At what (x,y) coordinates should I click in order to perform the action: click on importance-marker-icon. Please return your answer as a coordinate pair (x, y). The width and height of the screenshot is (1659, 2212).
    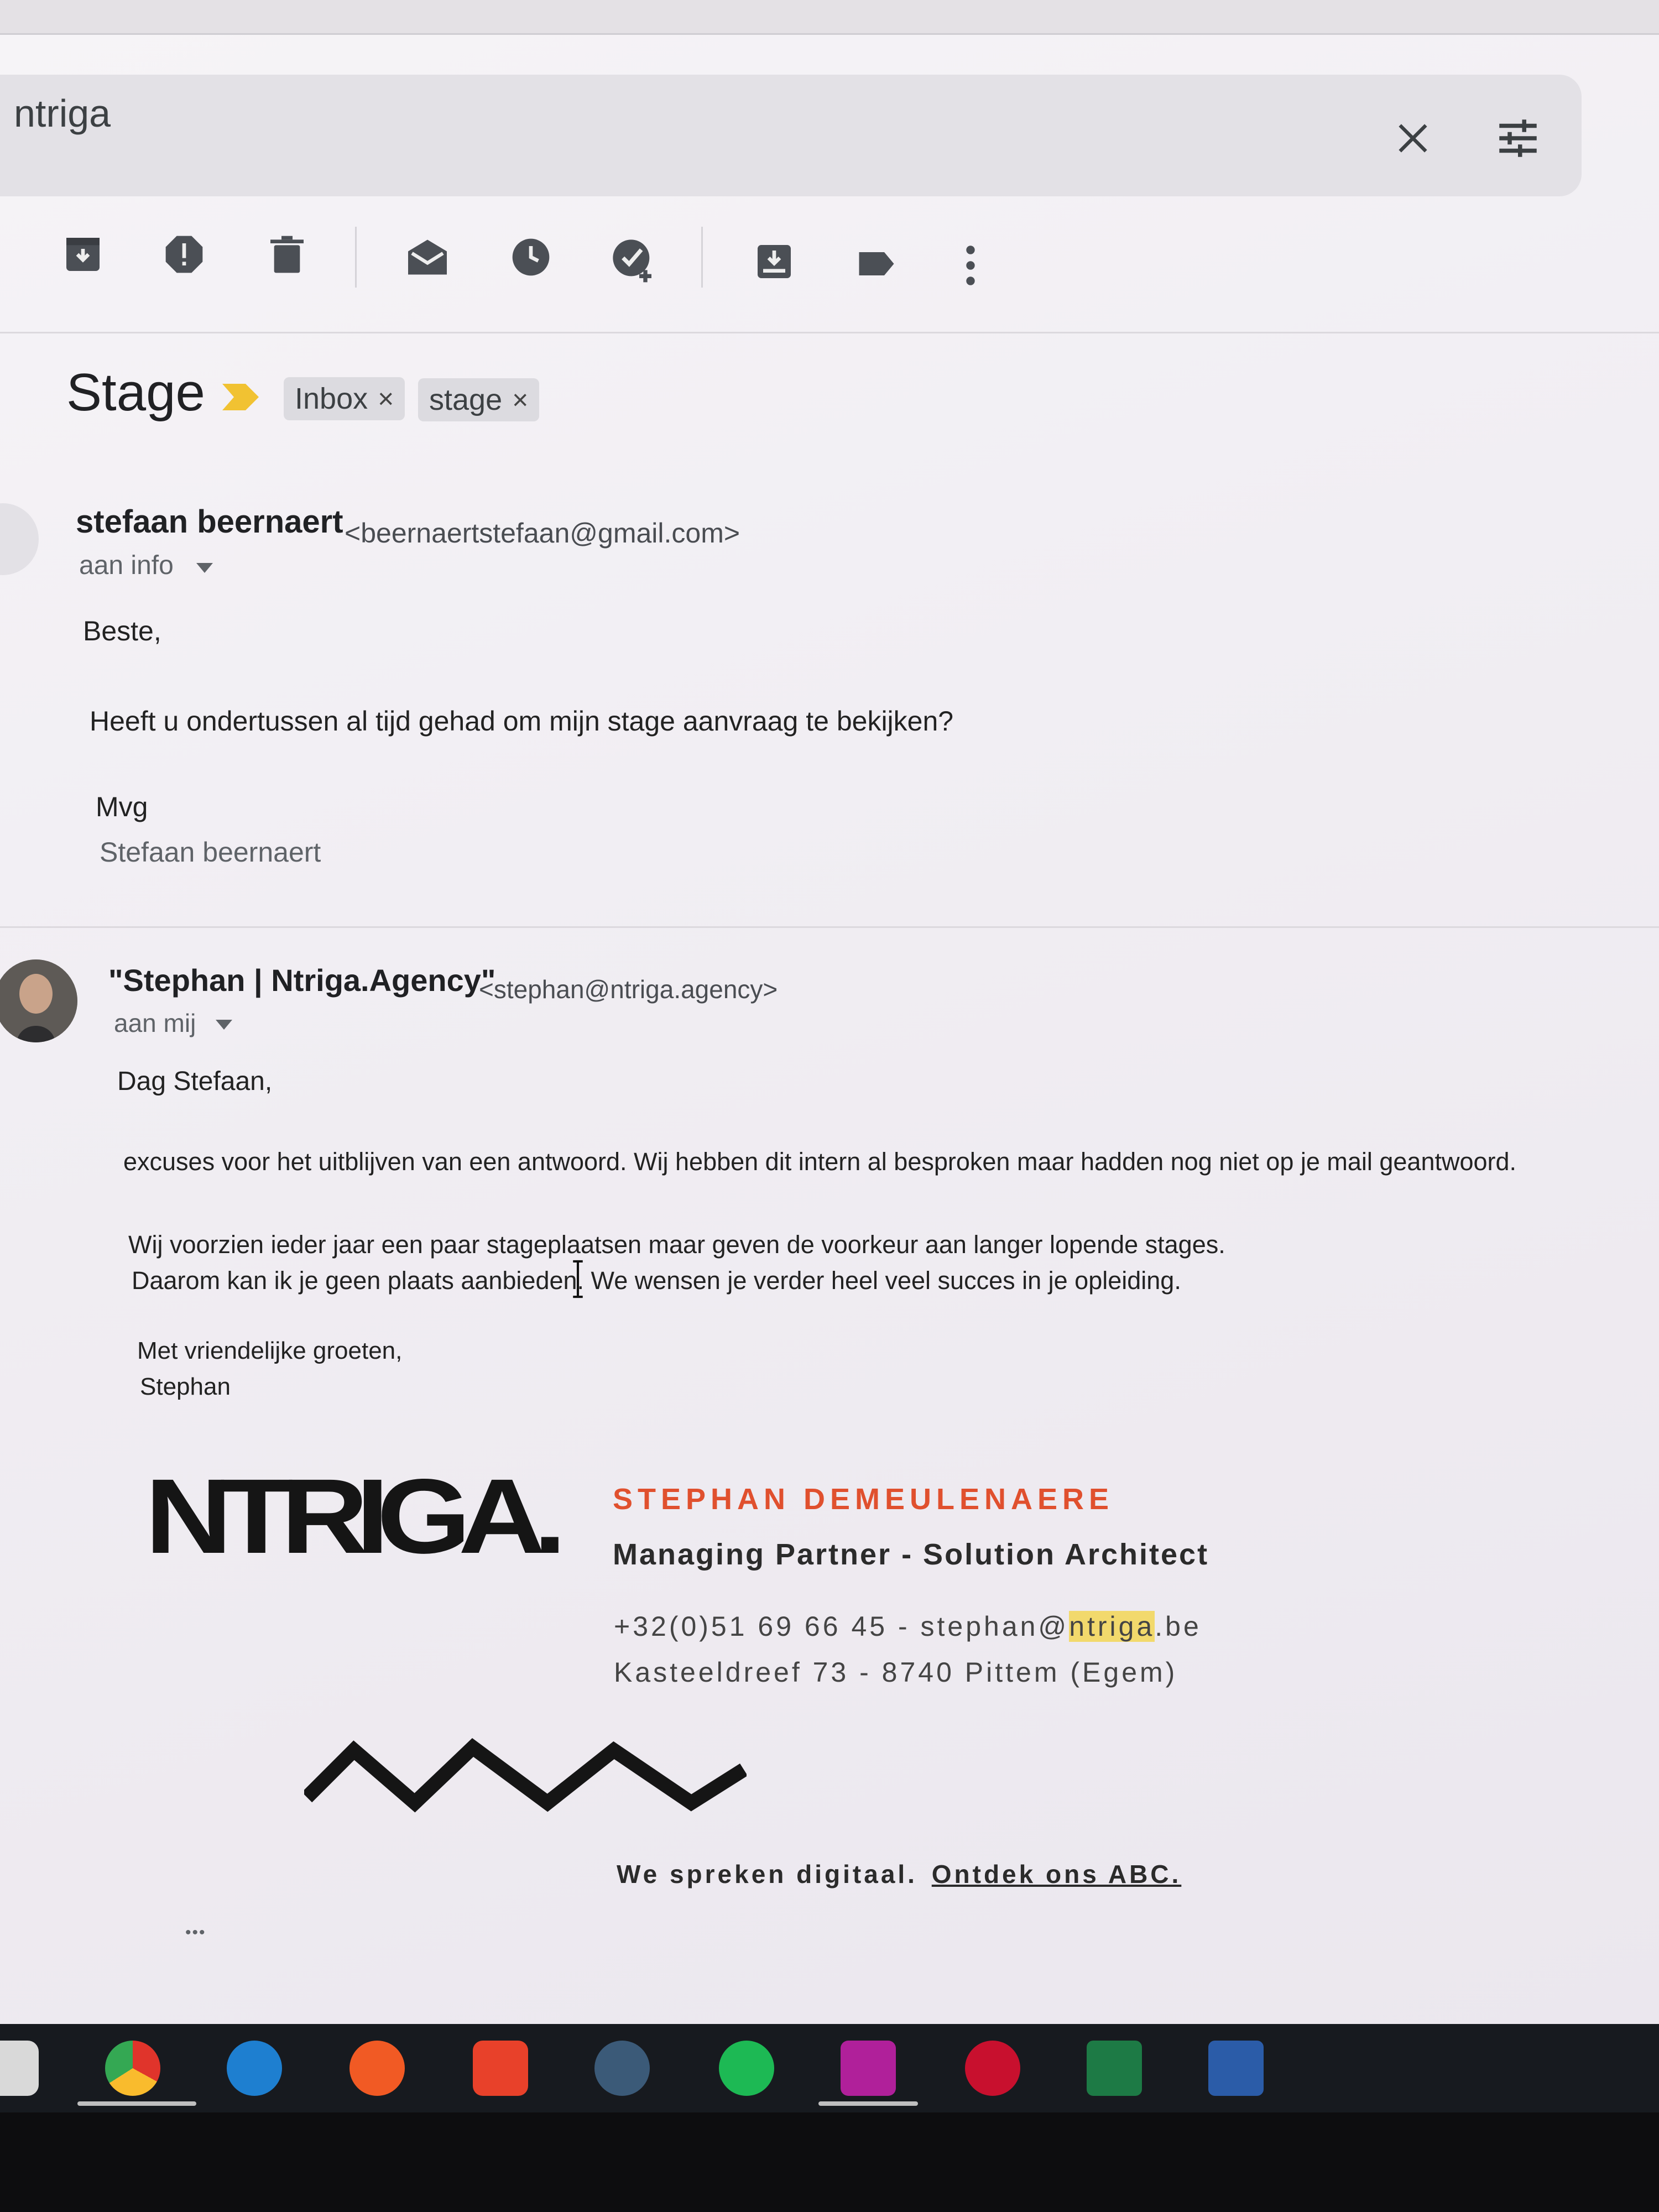
    Looking at the image, I should click on (241, 397).